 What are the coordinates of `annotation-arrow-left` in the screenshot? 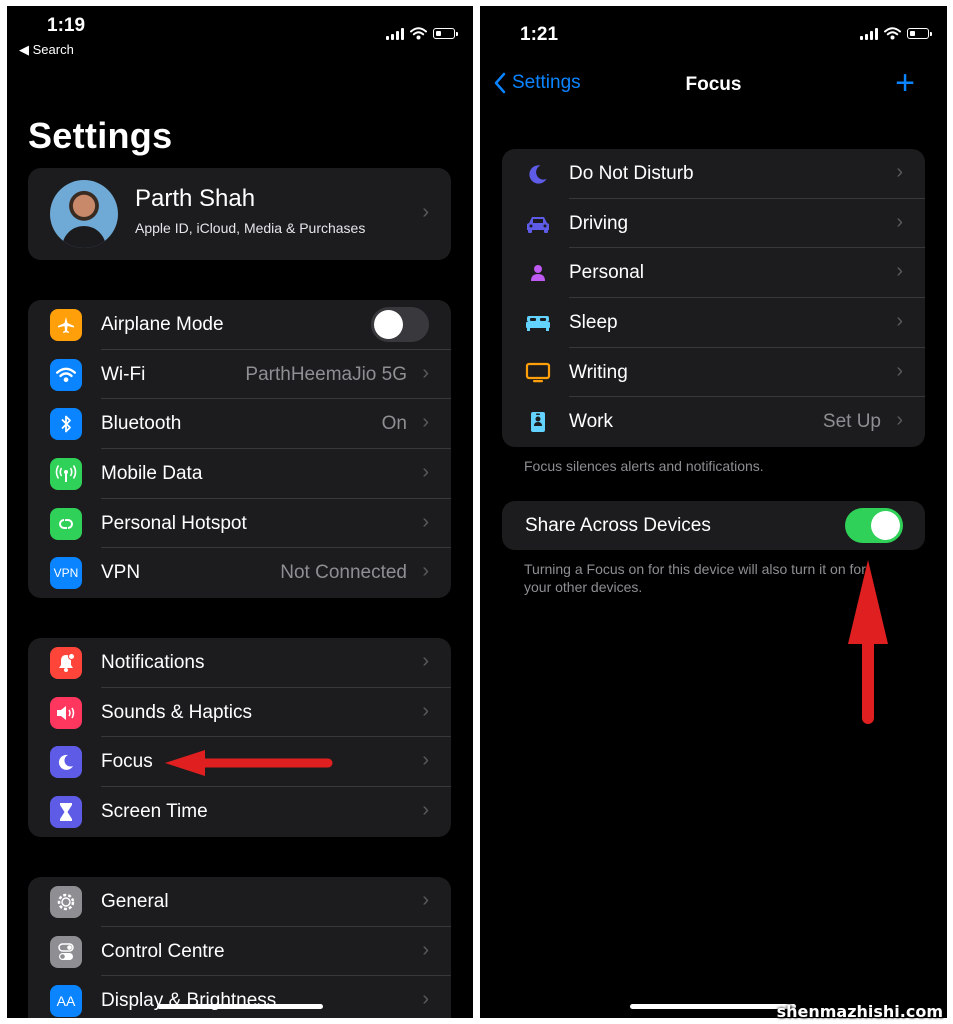 It's located at (249, 763).